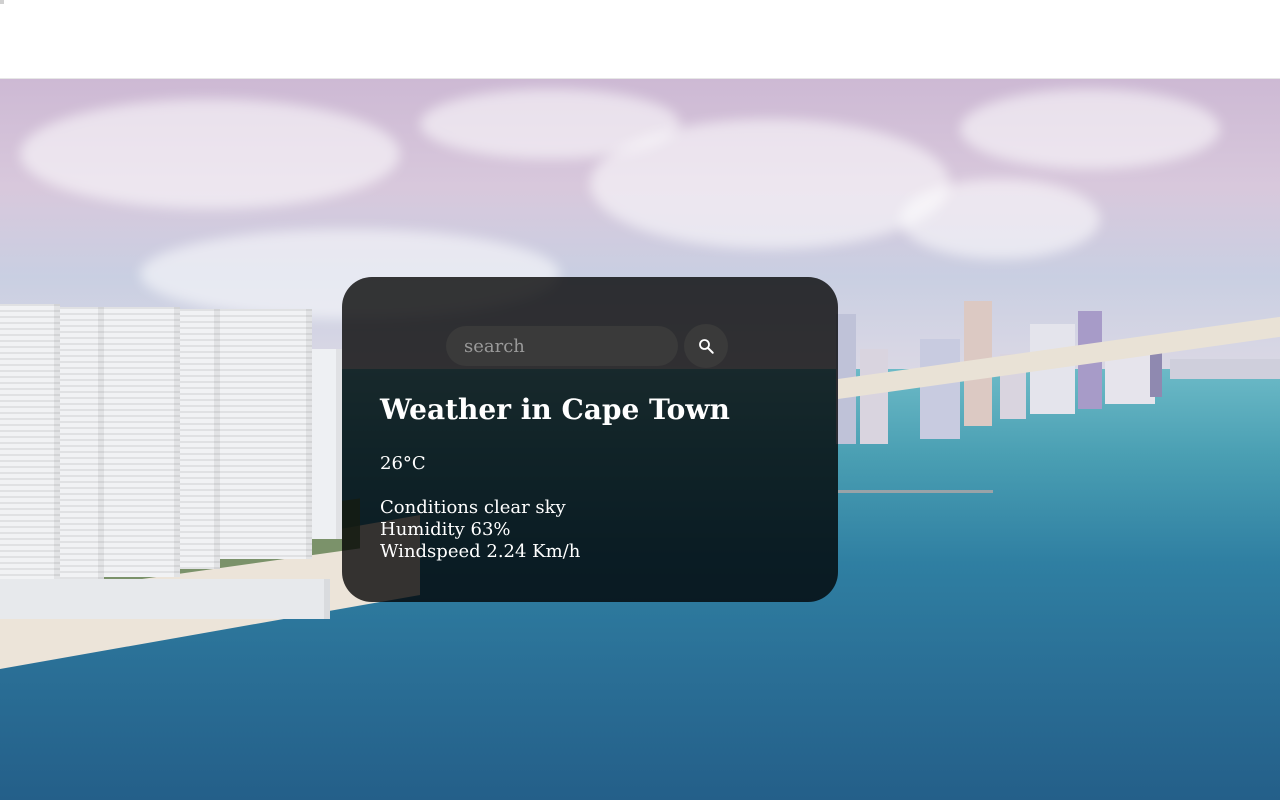 This screenshot has width=1280, height=800. Describe the element at coordinates (562, 346) in the screenshot. I see `search-input` at that location.